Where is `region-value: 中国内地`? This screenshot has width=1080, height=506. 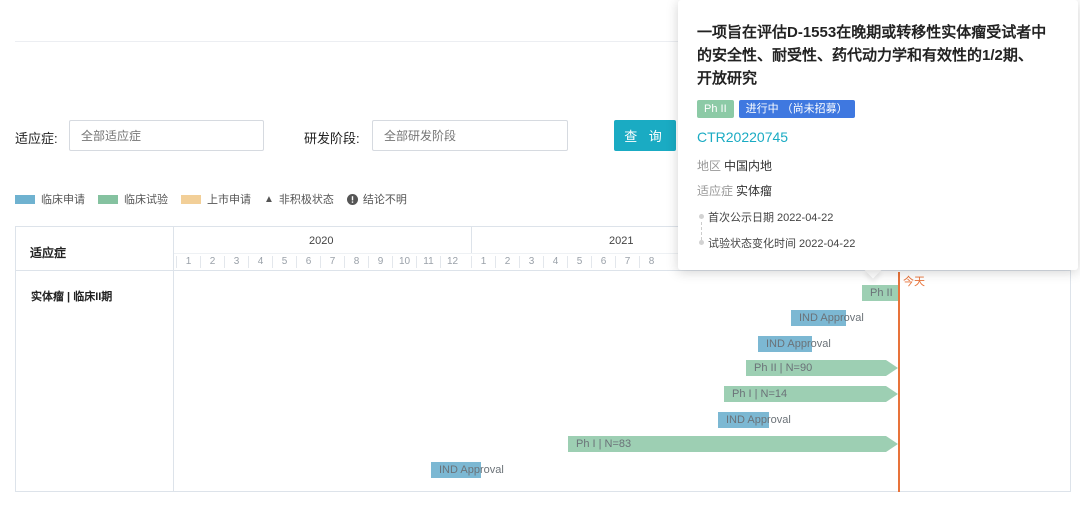
region-value: 中国内地 is located at coordinates (748, 166).